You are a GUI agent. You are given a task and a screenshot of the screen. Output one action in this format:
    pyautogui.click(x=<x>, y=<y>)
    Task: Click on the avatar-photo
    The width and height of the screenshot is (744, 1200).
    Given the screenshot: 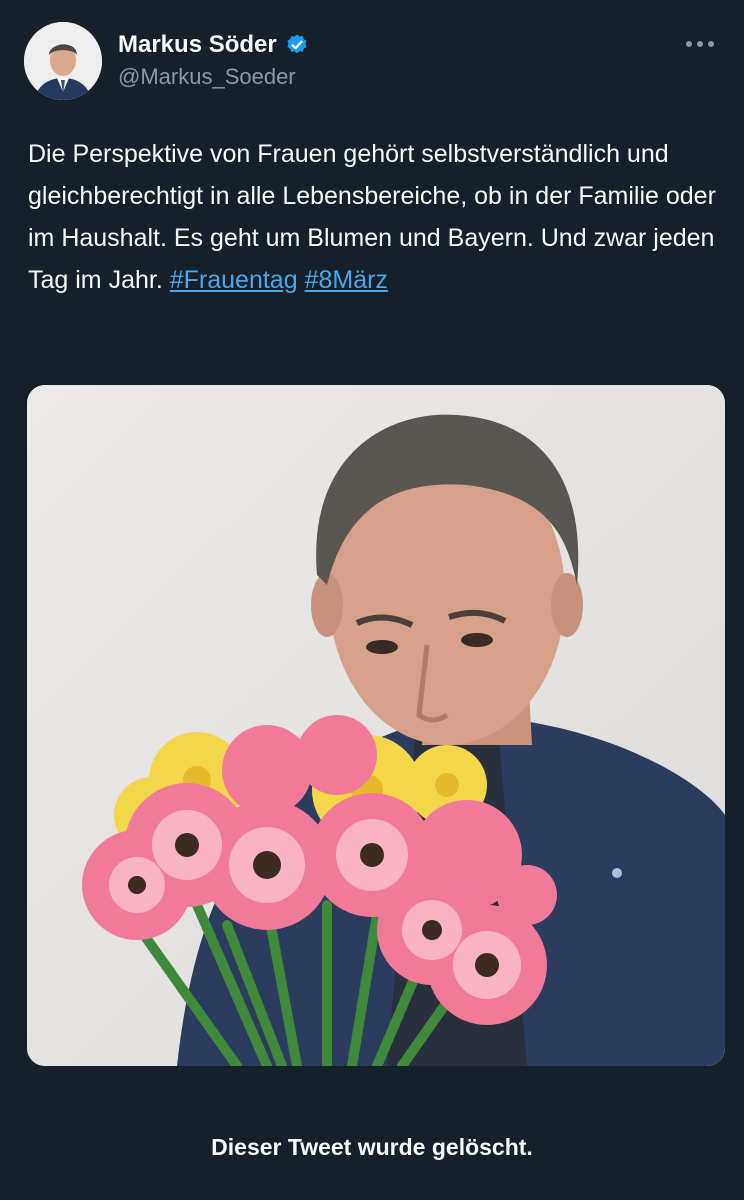 What is the action you would take?
    pyautogui.click(x=63, y=61)
    